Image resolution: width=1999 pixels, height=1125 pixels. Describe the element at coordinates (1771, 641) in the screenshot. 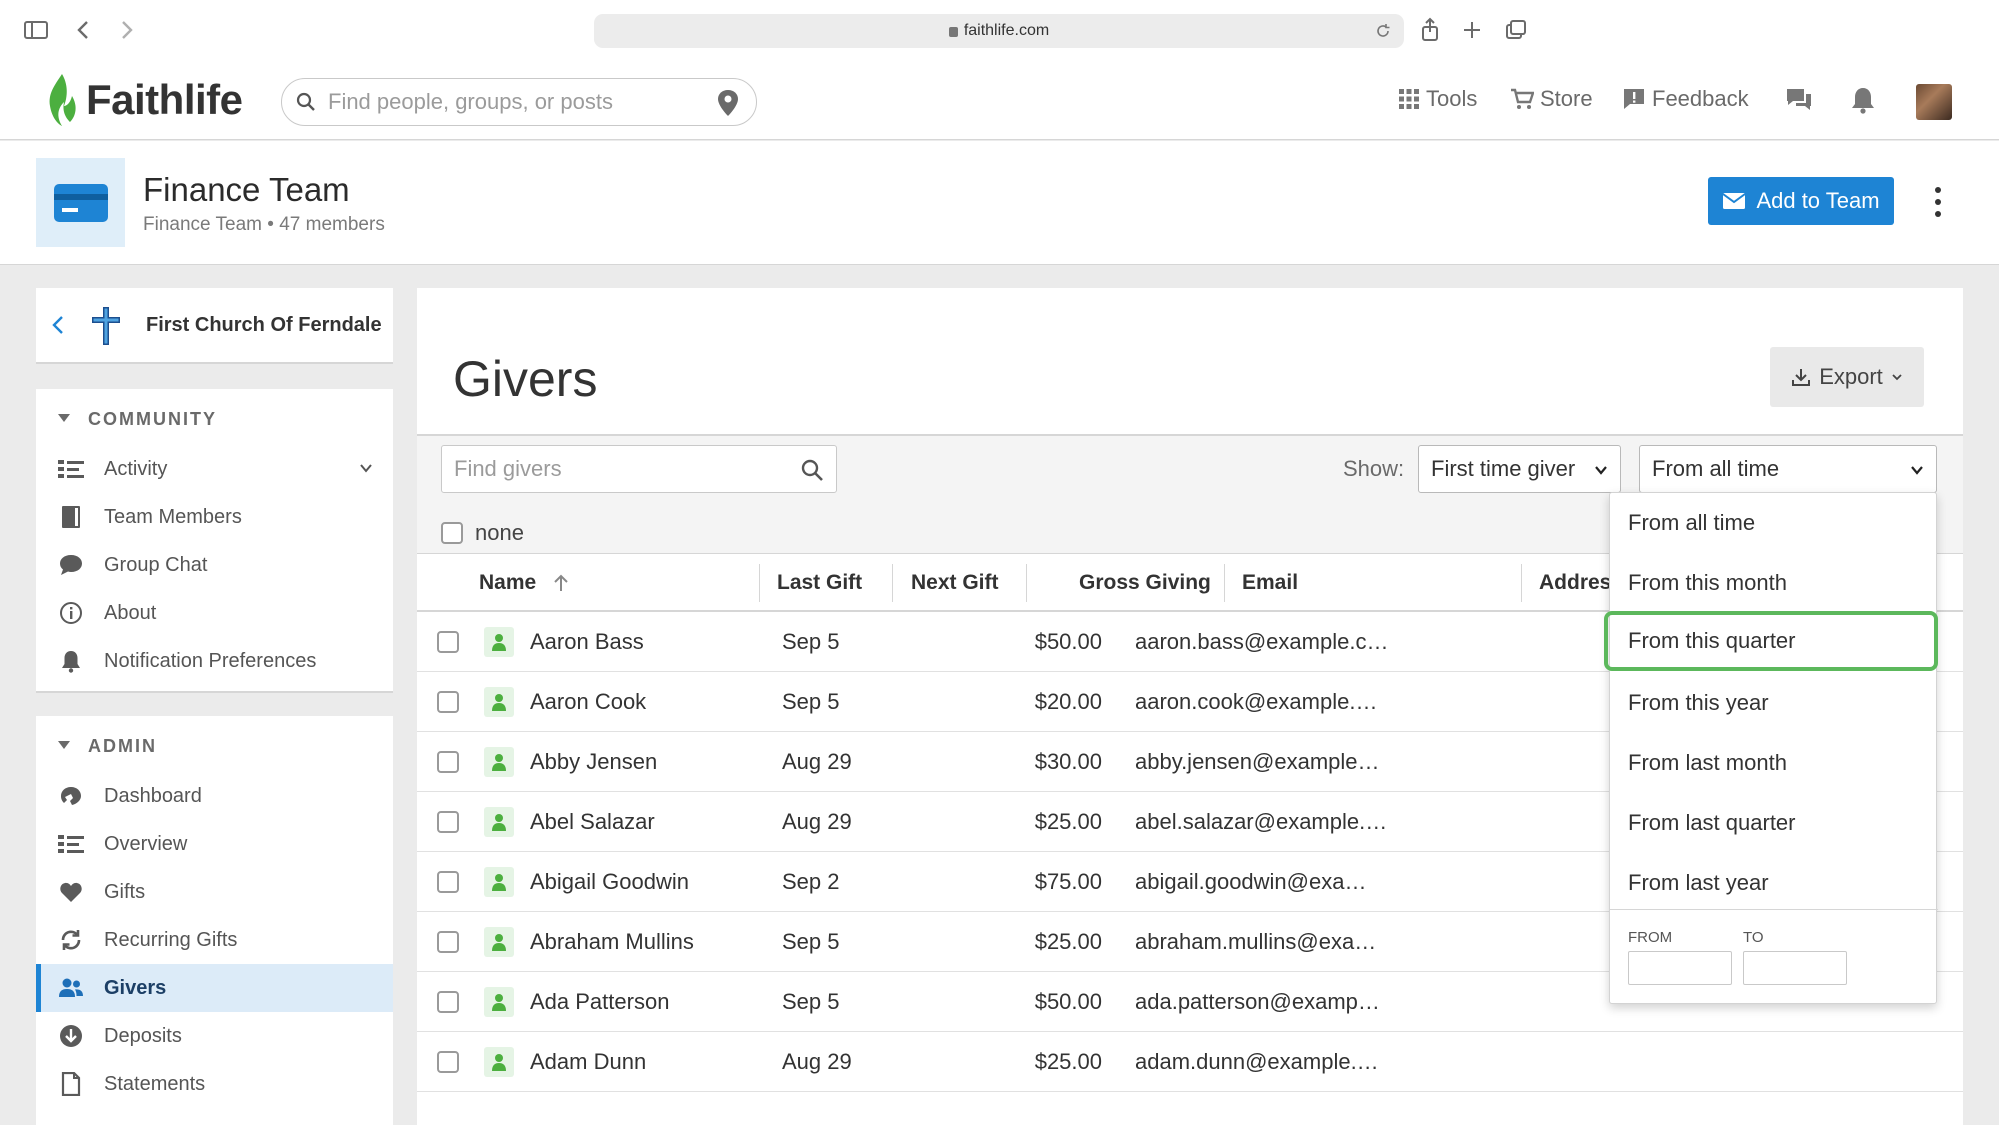

I see `date-range-option: From this quarter` at that location.